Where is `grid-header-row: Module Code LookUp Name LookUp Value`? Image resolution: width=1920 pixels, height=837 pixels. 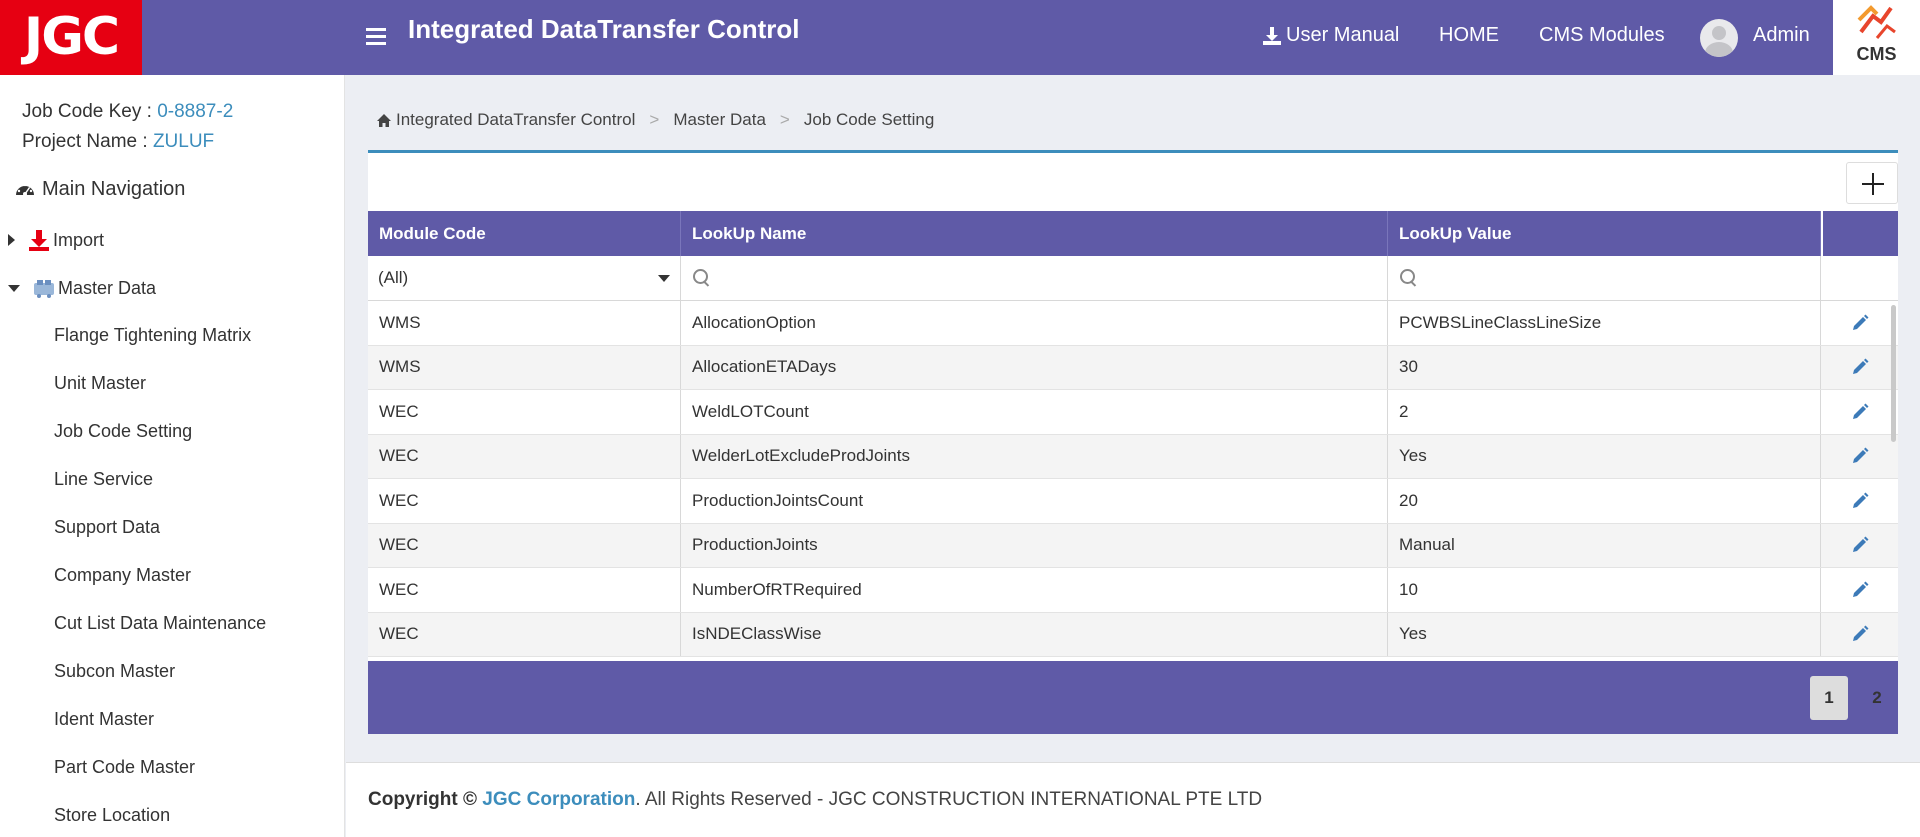 grid-header-row: Module Code LookUp Name LookUp Value is located at coordinates (1133, 233).